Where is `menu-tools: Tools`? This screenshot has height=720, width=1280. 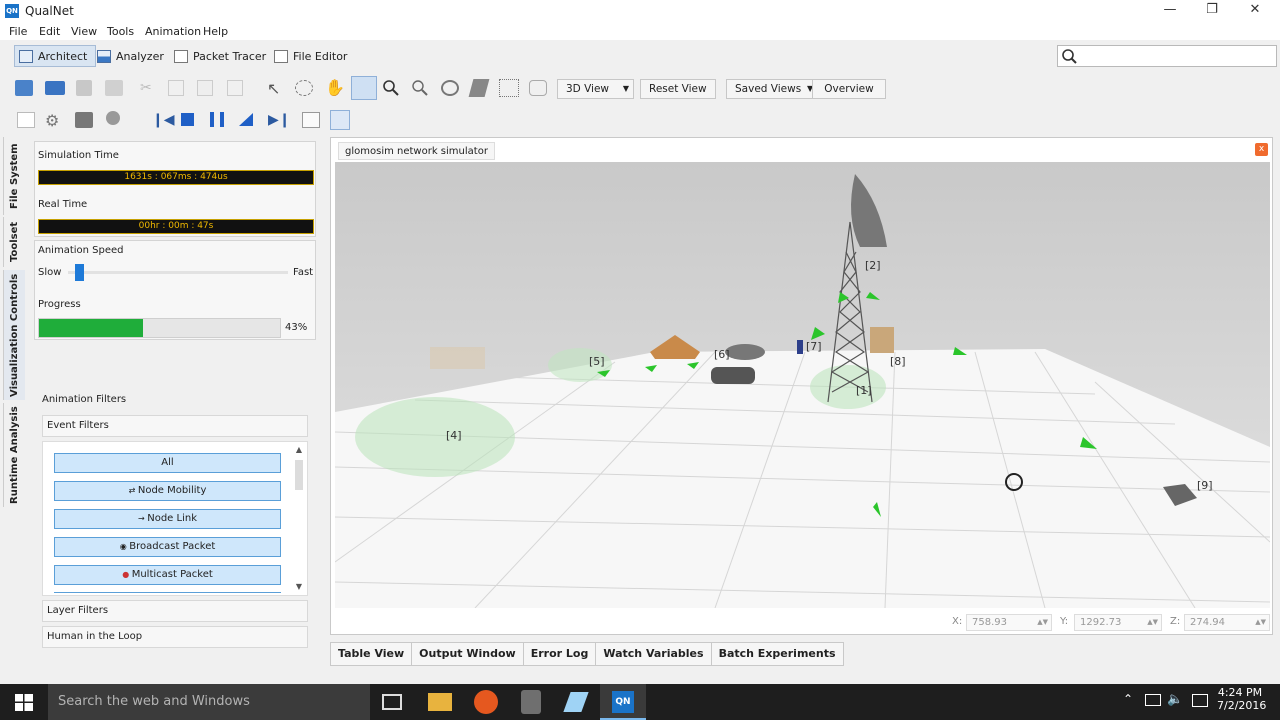 menu-tools: Tools is located at coordinates (120, 31).